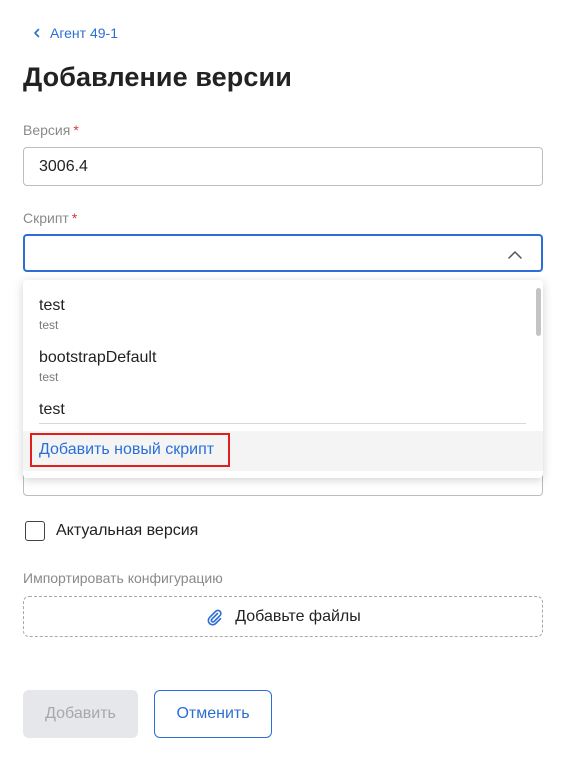 The width and height of the screenshot is (578, 757). What do you see at coordinates (130, 450) in the screenshot?
I see `add-new-script-button: Добавить новый скрипт` at bounding box center [130, 450].